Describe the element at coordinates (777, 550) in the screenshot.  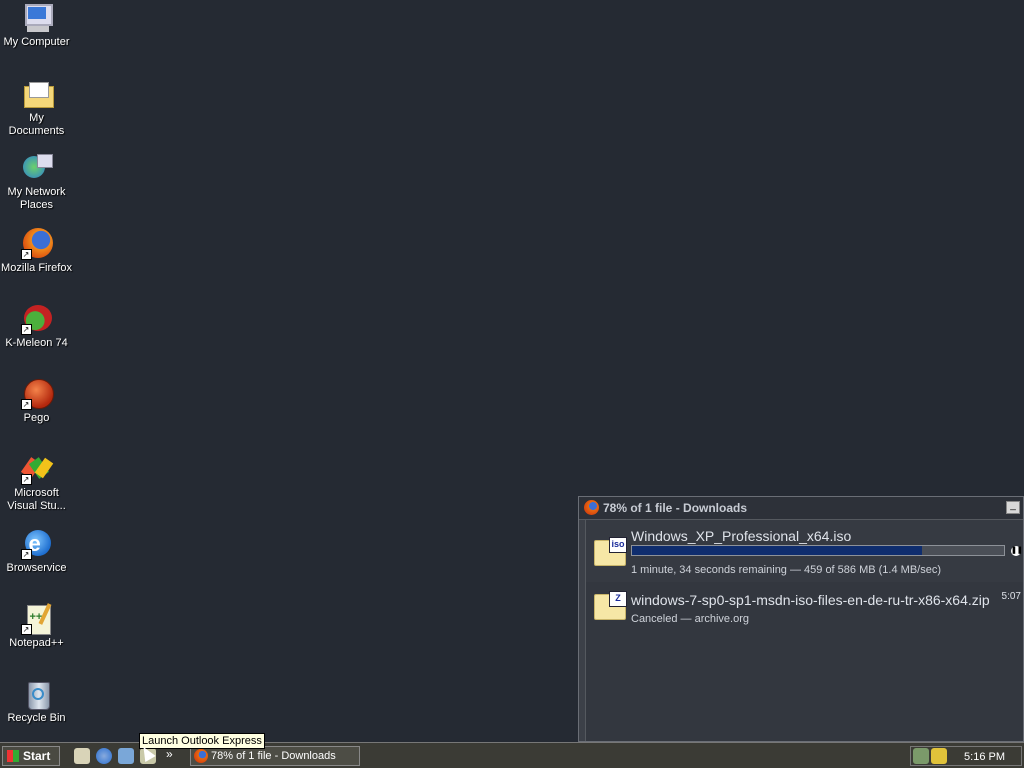
I see `progress-fill` at that location.